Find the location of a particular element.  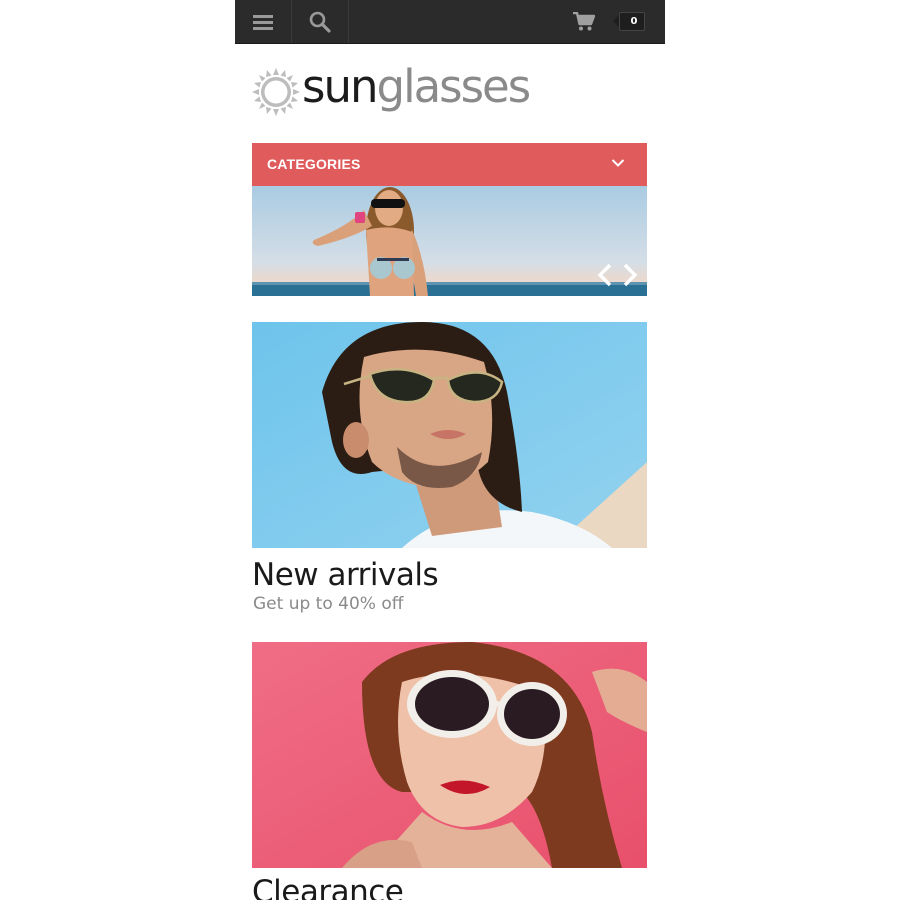

clearance-banner is located at coordinates (449, 755).